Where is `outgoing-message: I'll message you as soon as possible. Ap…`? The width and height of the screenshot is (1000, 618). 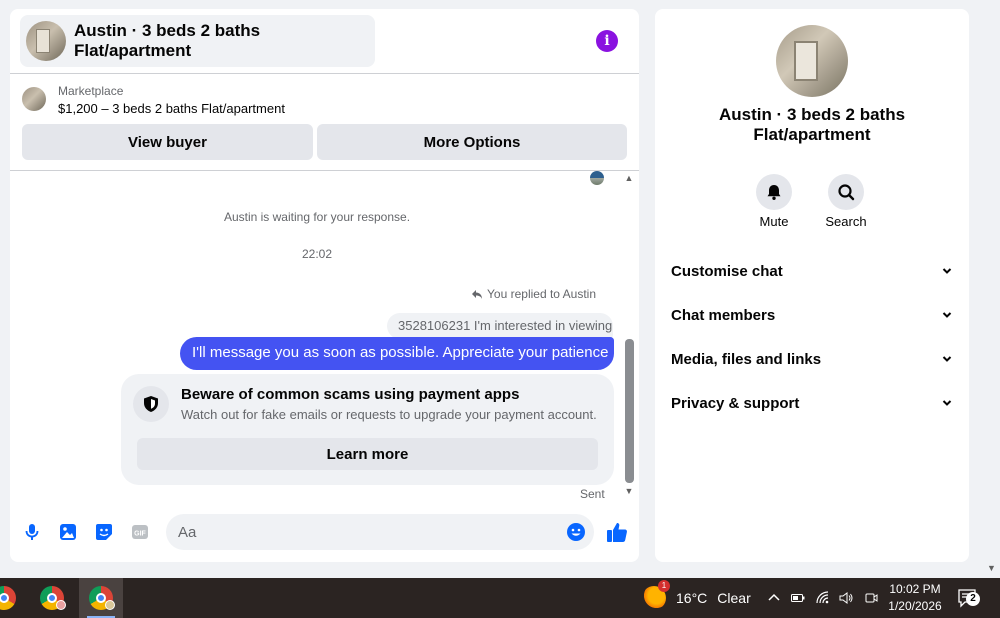
outgoing-message: I'll message you as soon as possible. Ap… is located at coordinates (397, 353).